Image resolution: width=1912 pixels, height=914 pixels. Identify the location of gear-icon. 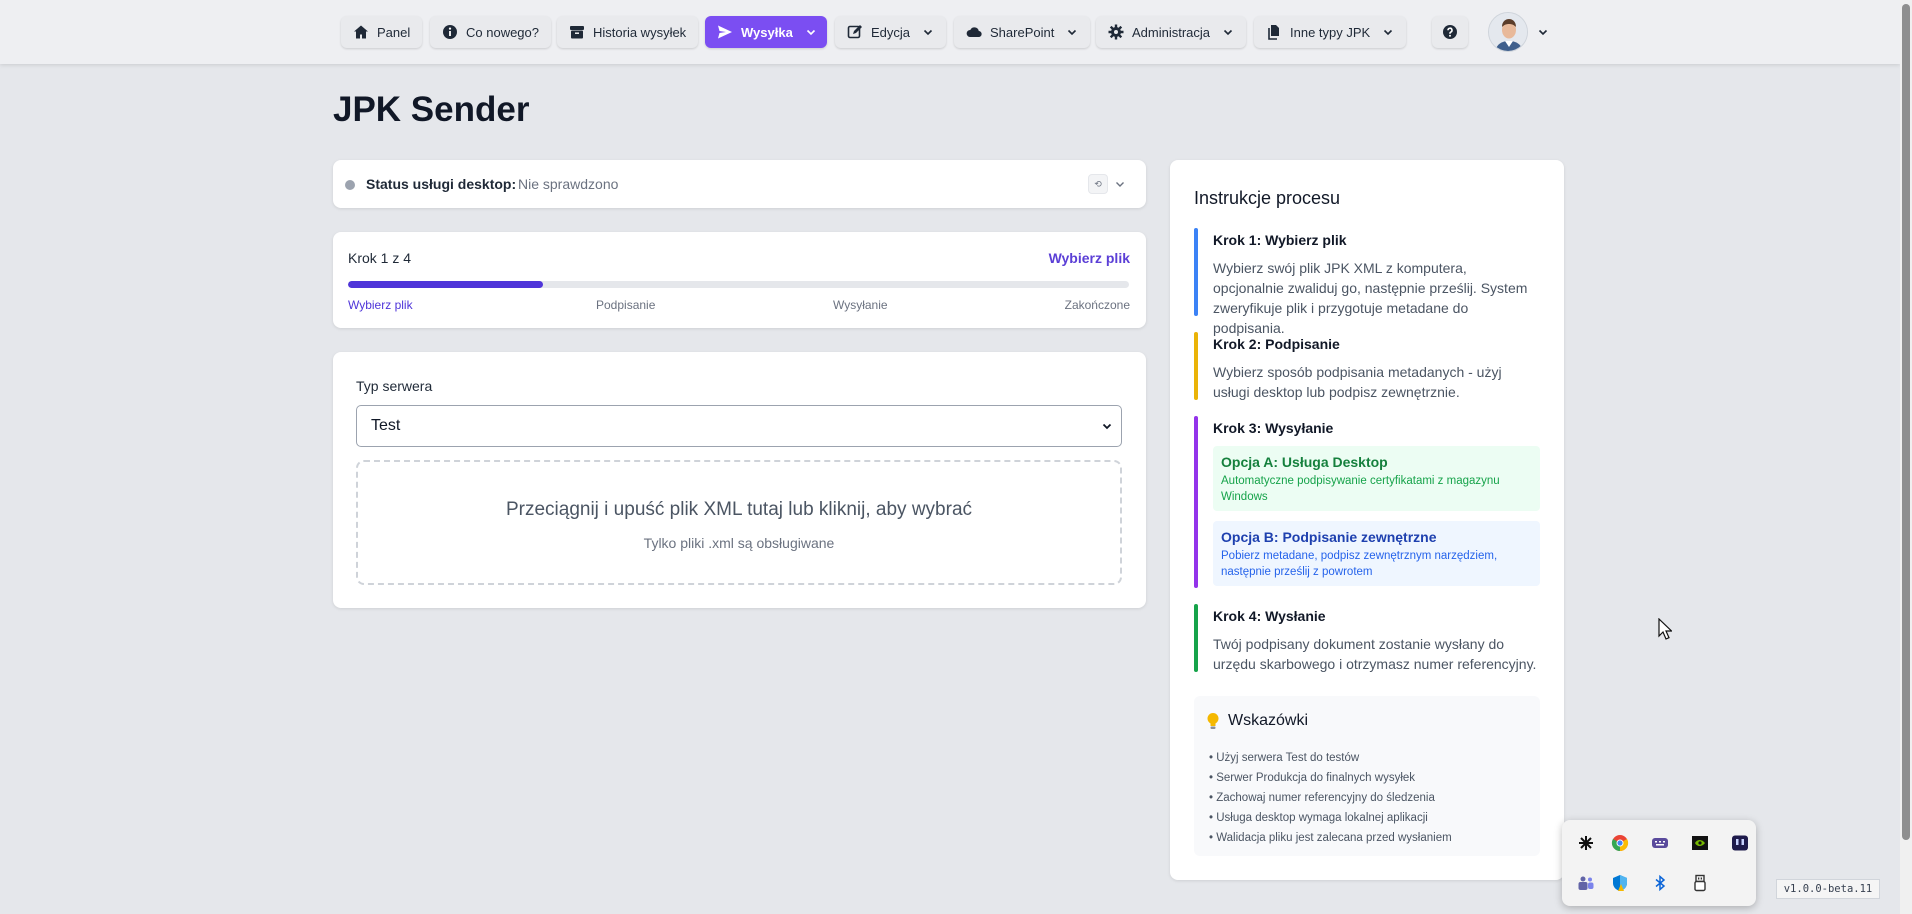
(1116, 32).